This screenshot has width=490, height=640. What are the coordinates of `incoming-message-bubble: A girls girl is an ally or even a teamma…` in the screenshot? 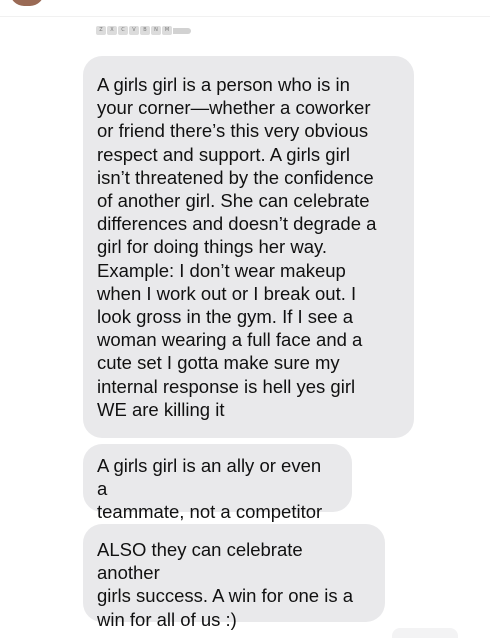 It's located at (217, 483).